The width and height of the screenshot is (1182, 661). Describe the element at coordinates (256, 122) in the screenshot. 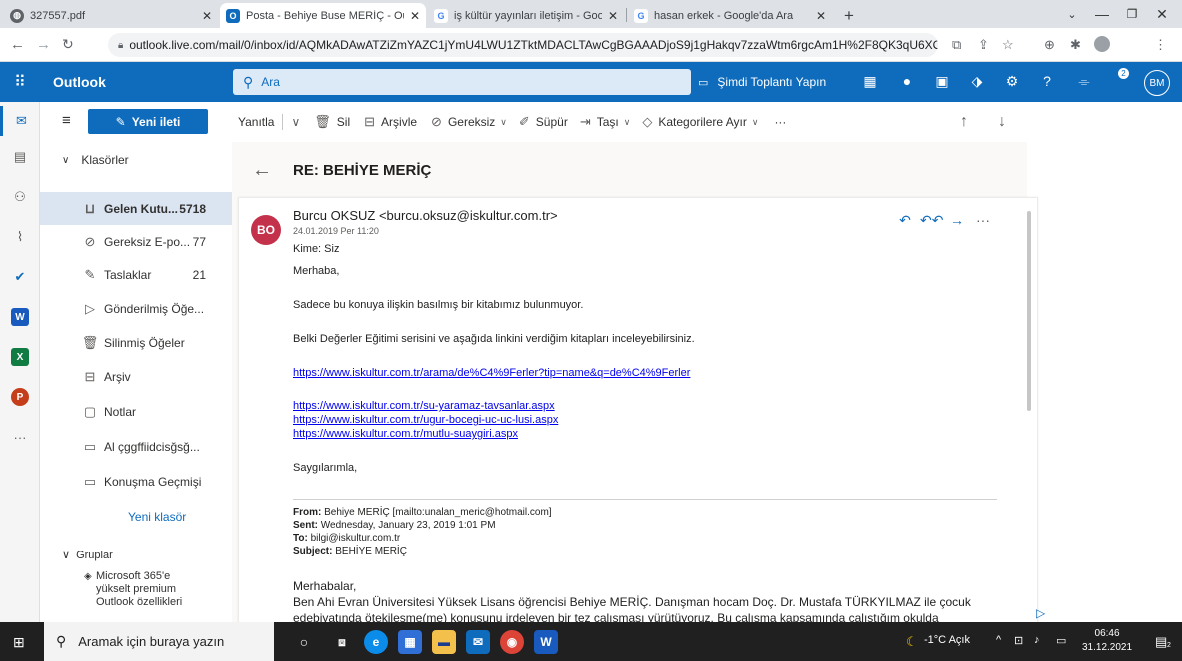

I see `reply-button: Yanıtla` at that location.